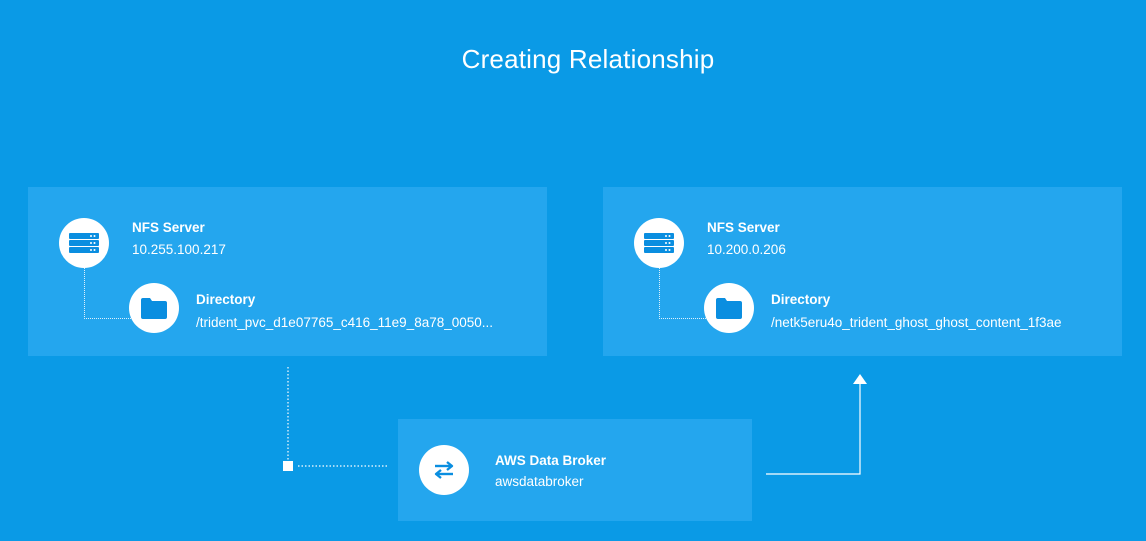  What do you see at coordinates (860, 379) in the screenshot?
I see `target-arrow-icon` at bounding box center [860, 379].